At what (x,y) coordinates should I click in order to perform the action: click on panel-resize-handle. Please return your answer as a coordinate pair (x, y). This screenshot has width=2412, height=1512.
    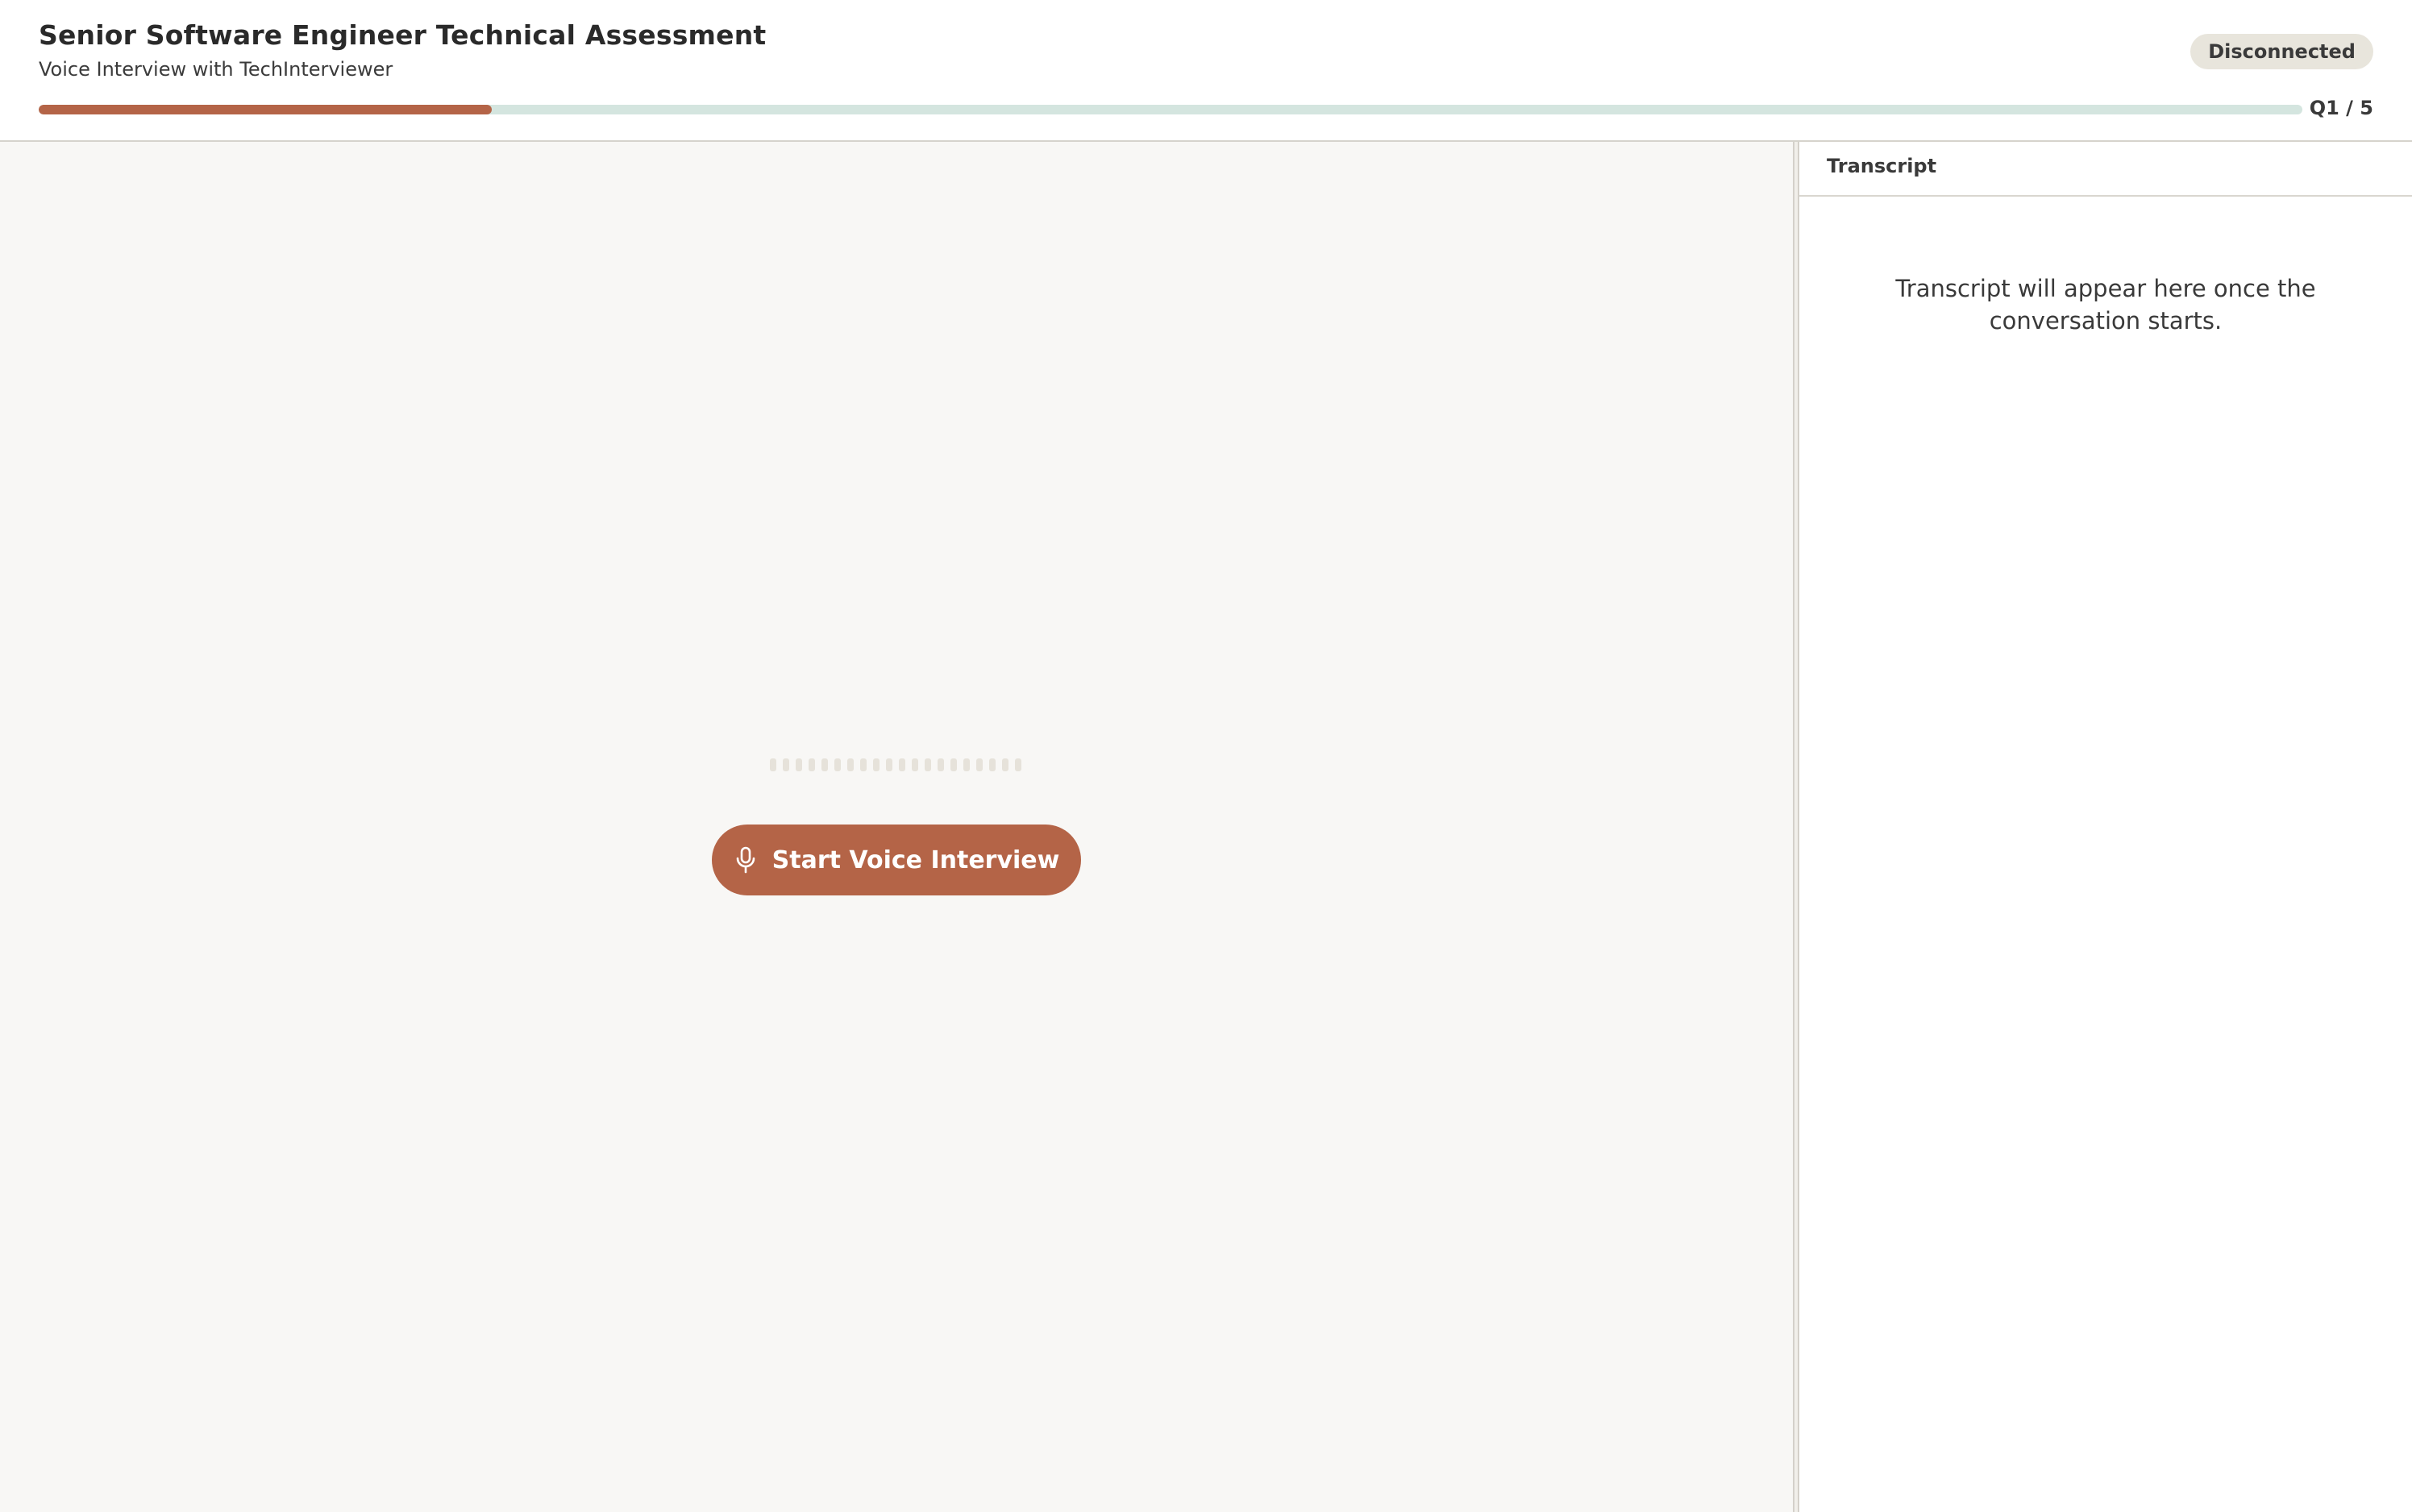
    Looking at the image, I should click on (1796, 827).